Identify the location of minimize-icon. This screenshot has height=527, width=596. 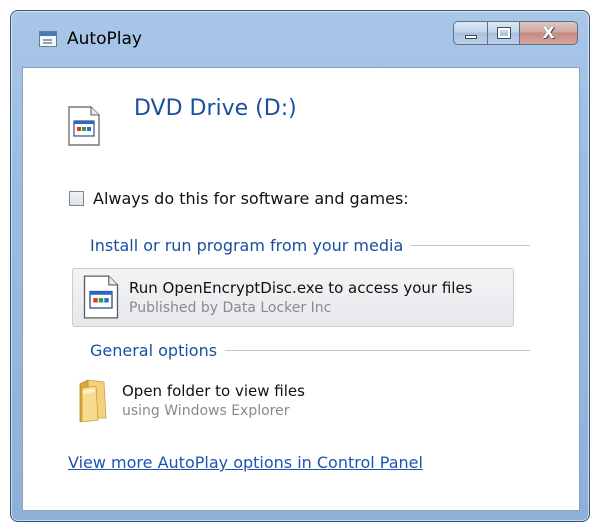
(471, 37).